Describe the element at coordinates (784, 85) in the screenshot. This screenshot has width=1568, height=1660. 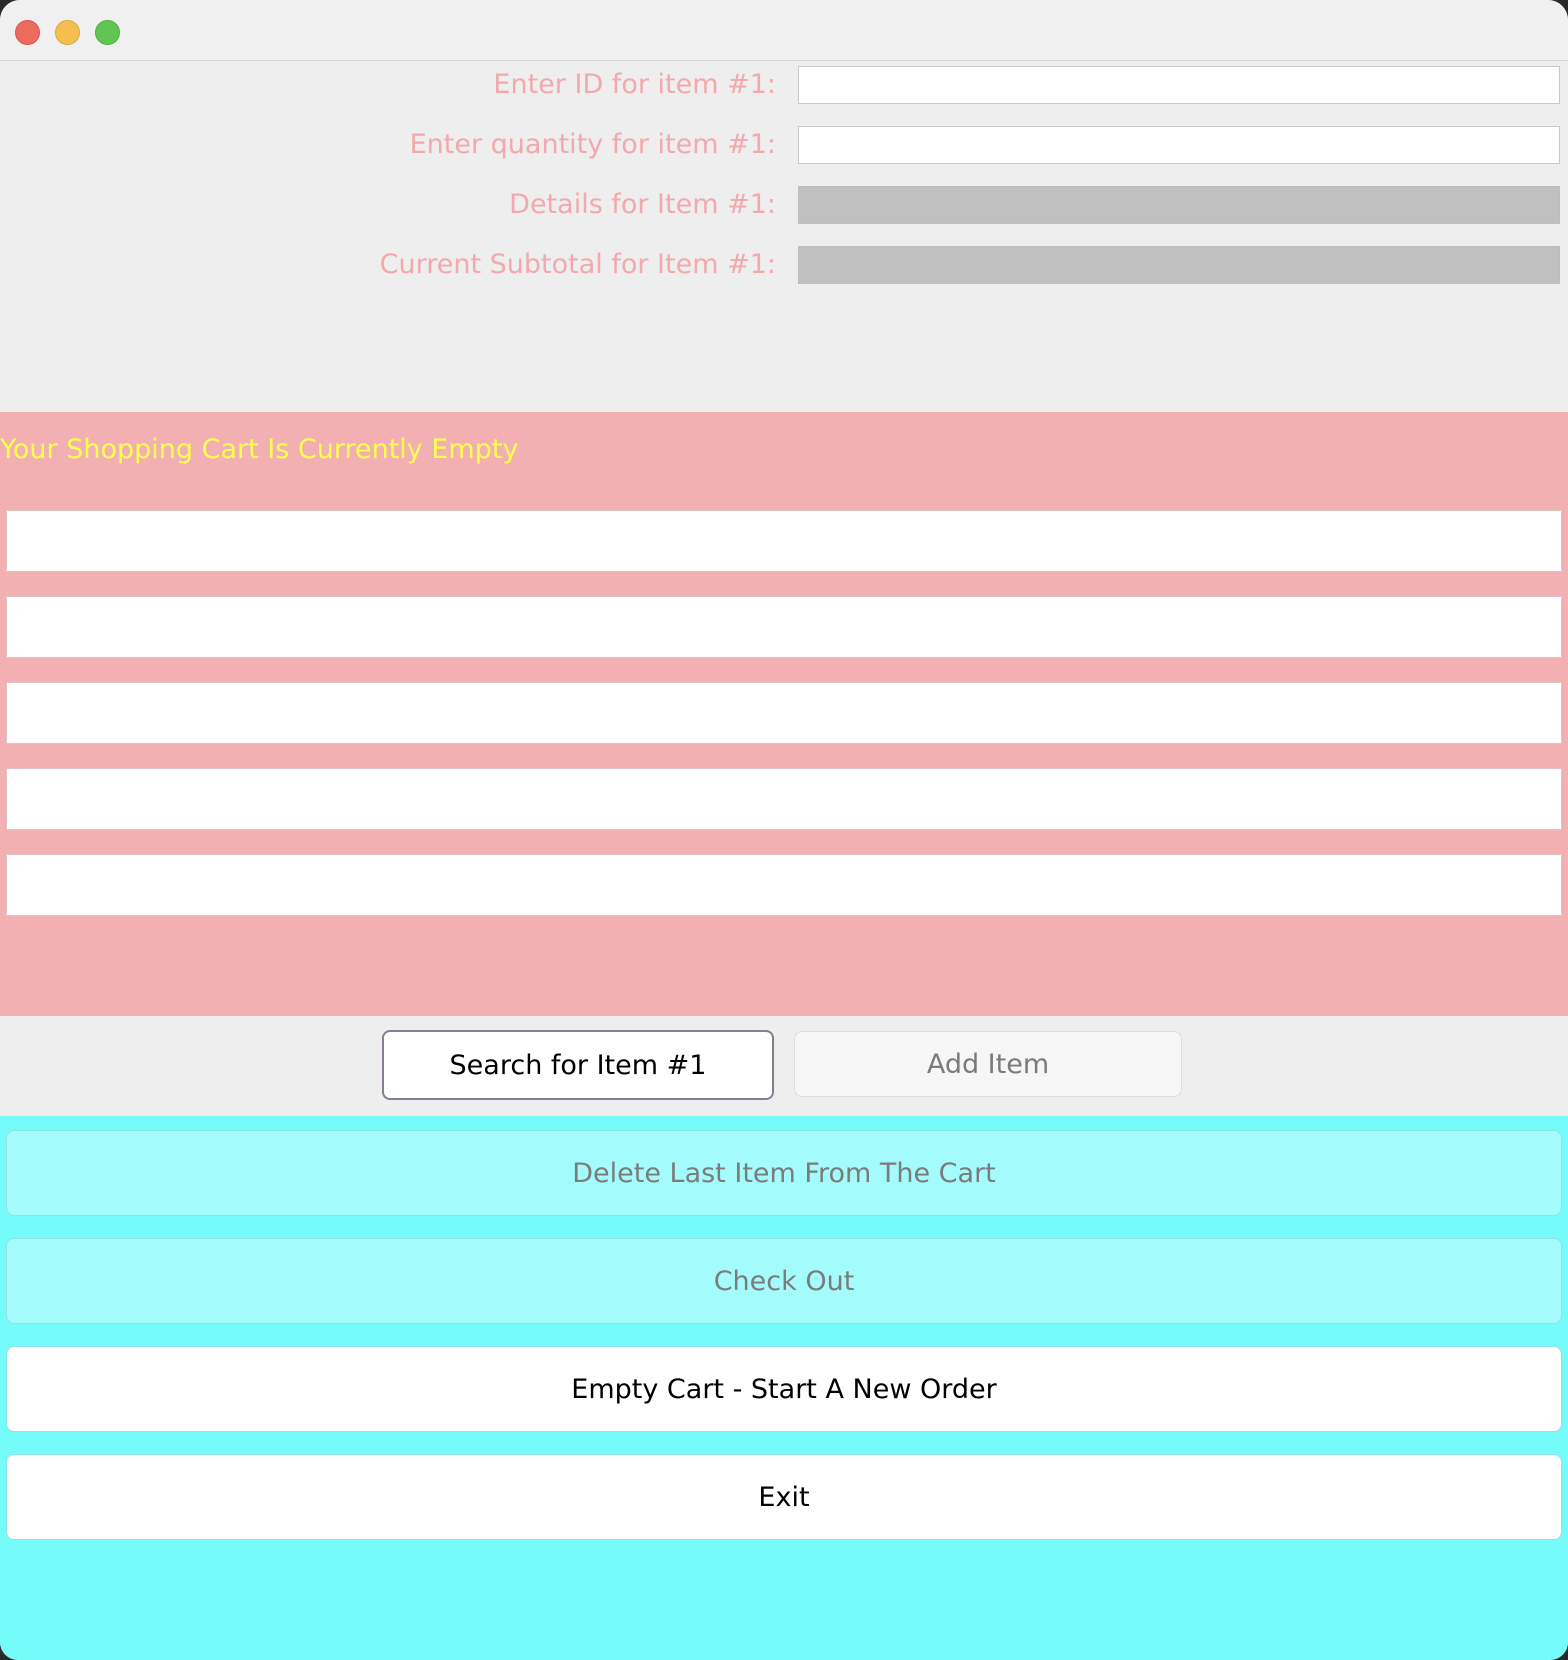
I see `item-id-row: Enter ID for item #1:` at that location.